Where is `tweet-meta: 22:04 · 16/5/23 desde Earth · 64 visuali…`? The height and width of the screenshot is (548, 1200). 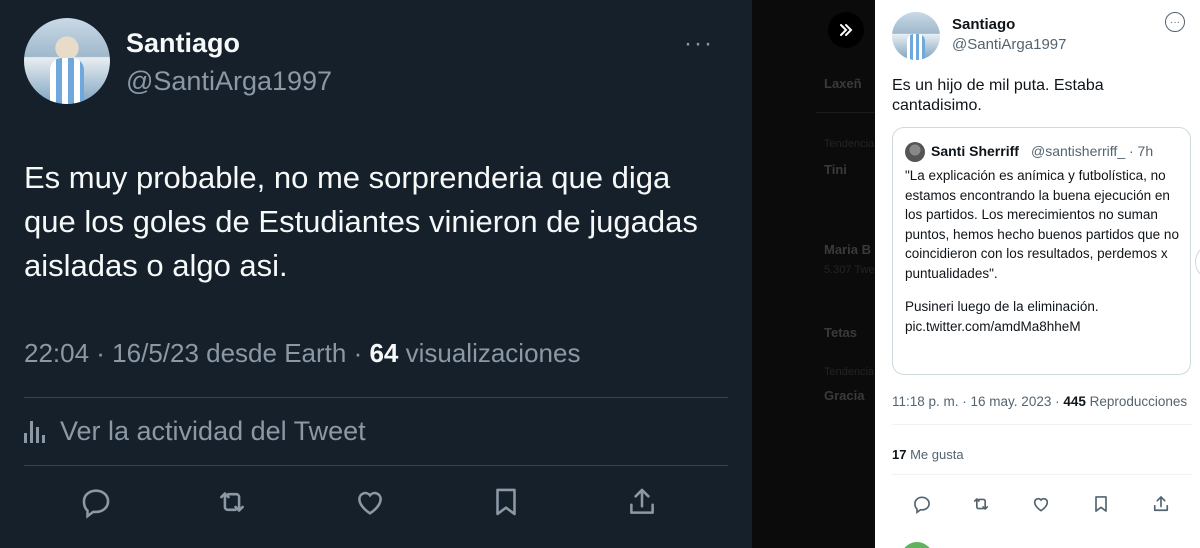 tweet-meta: 22:04 · 16/5/23 desde Earth · 64 visuali… is located at coordinates (302, 353).